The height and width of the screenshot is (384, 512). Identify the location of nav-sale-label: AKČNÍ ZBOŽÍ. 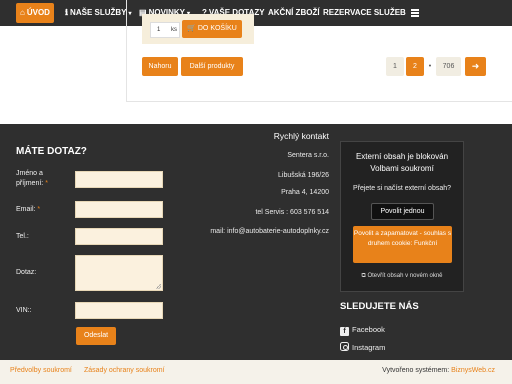
(294, 12).